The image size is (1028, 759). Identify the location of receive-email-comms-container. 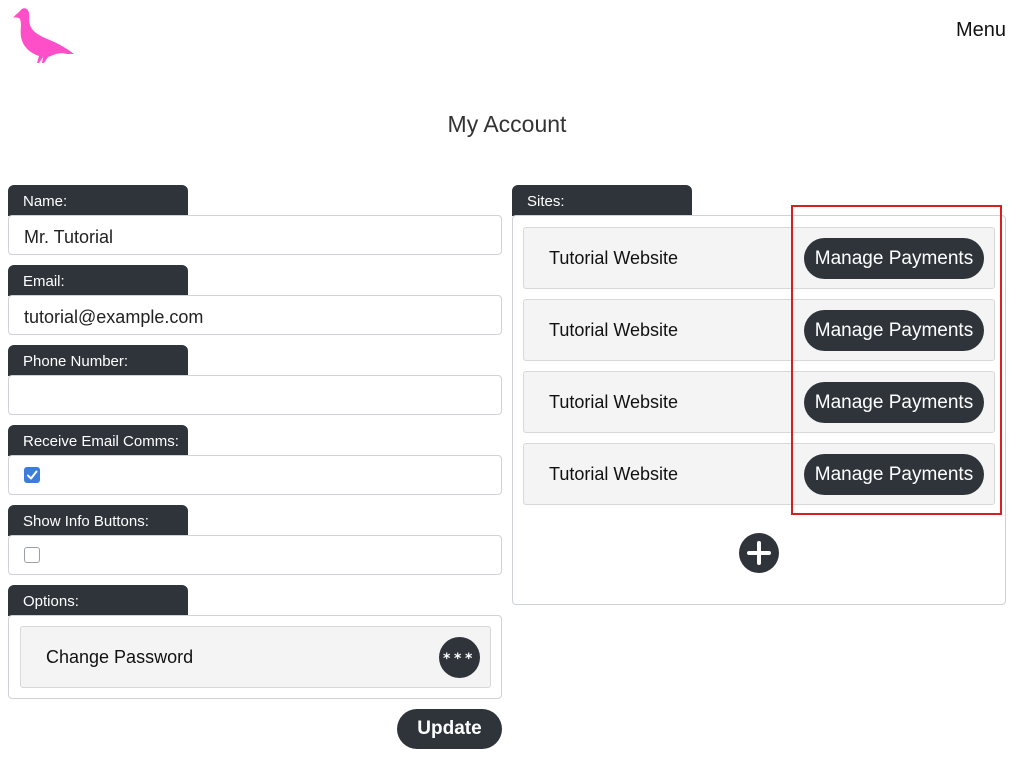
(255, 475).